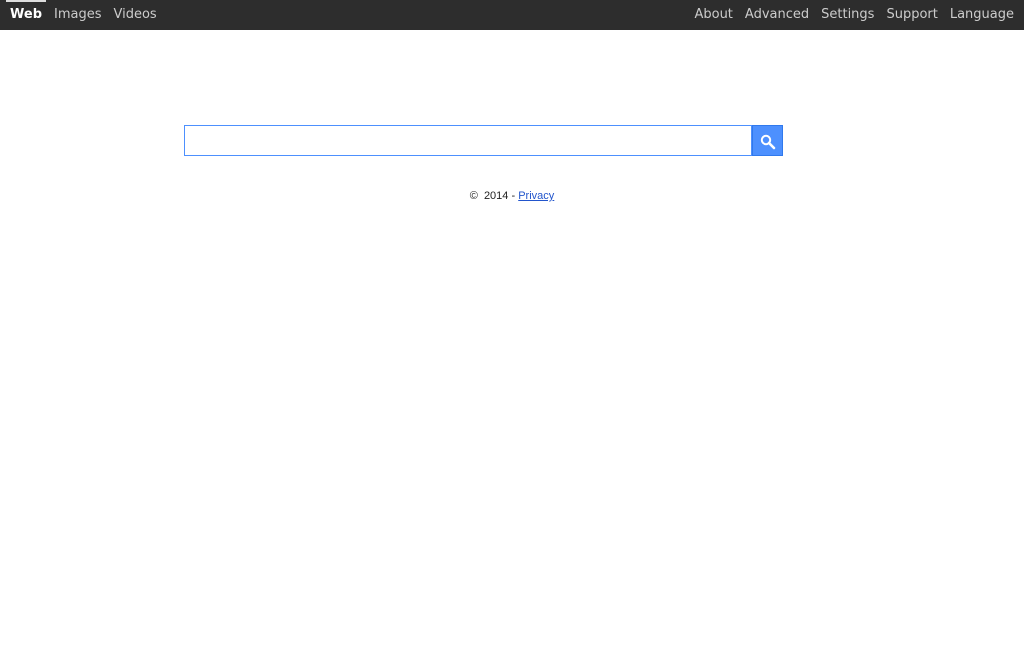 This screenshot has height=645, width=1024. I want to click on nav-videos: Videos, so click(135, 15).